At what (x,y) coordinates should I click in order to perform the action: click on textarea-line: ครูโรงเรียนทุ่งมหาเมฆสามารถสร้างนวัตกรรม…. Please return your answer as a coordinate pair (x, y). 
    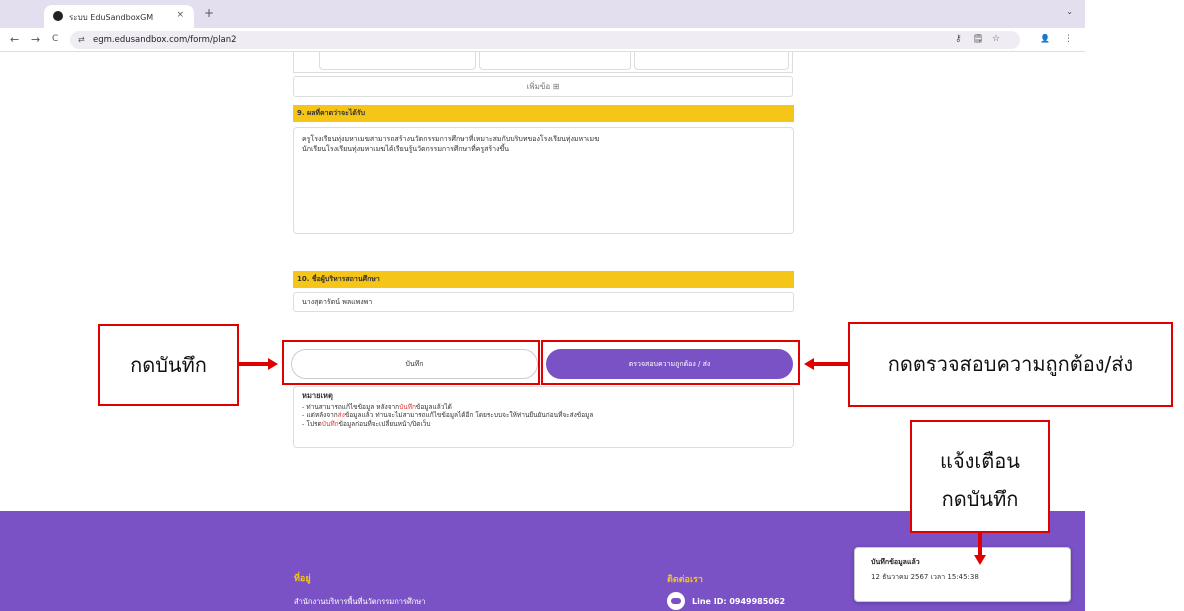
    Looking at the image, I should click on (451, 139).